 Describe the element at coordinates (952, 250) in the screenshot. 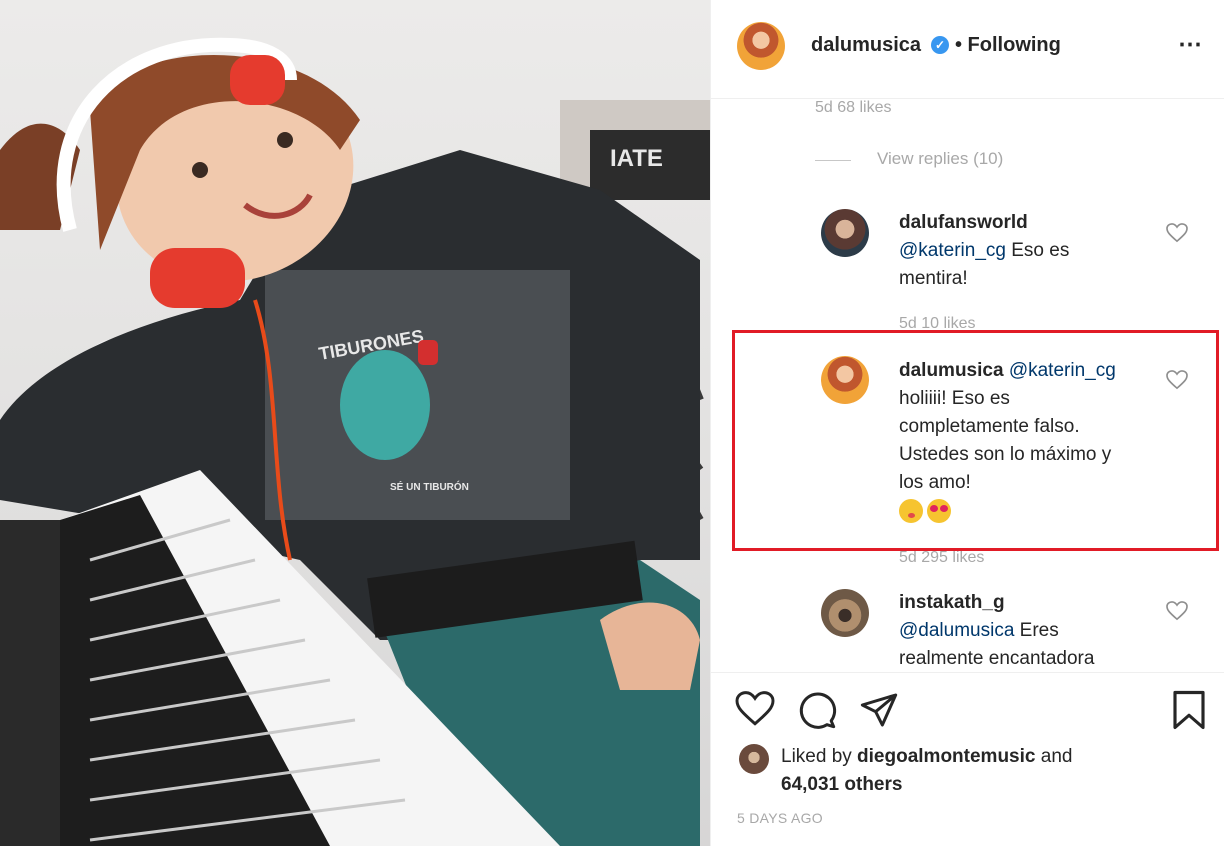

I see `comment-mention: @katerin_cg` at that location.